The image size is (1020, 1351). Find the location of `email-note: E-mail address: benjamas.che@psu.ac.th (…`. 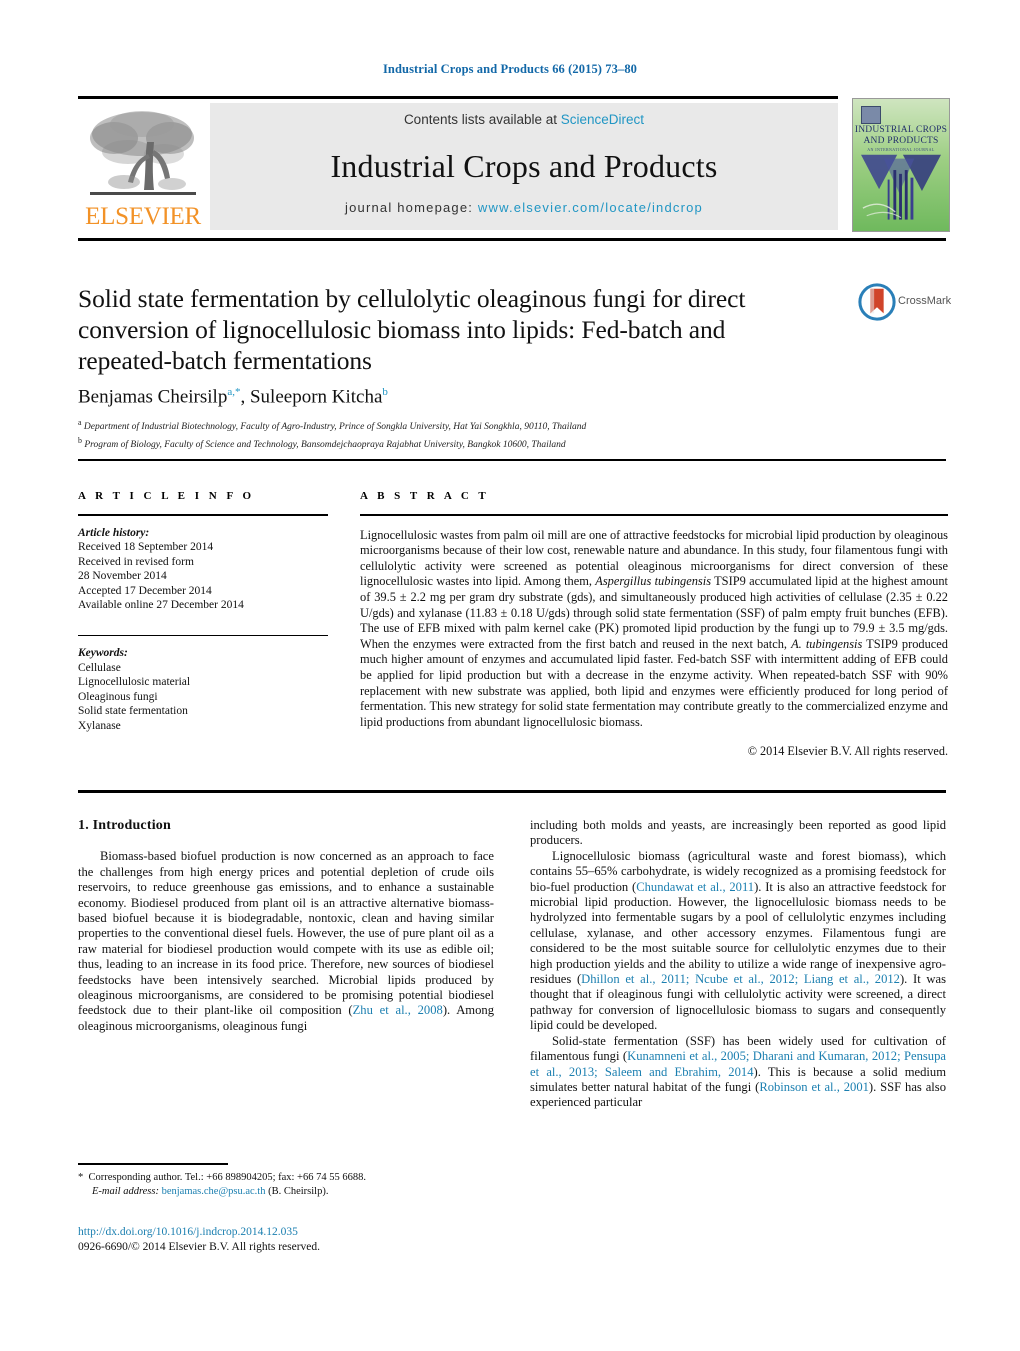

email-note: E-mail address: benjamas.che@psu.ac.th (… is located at coordinates (288, 1192).